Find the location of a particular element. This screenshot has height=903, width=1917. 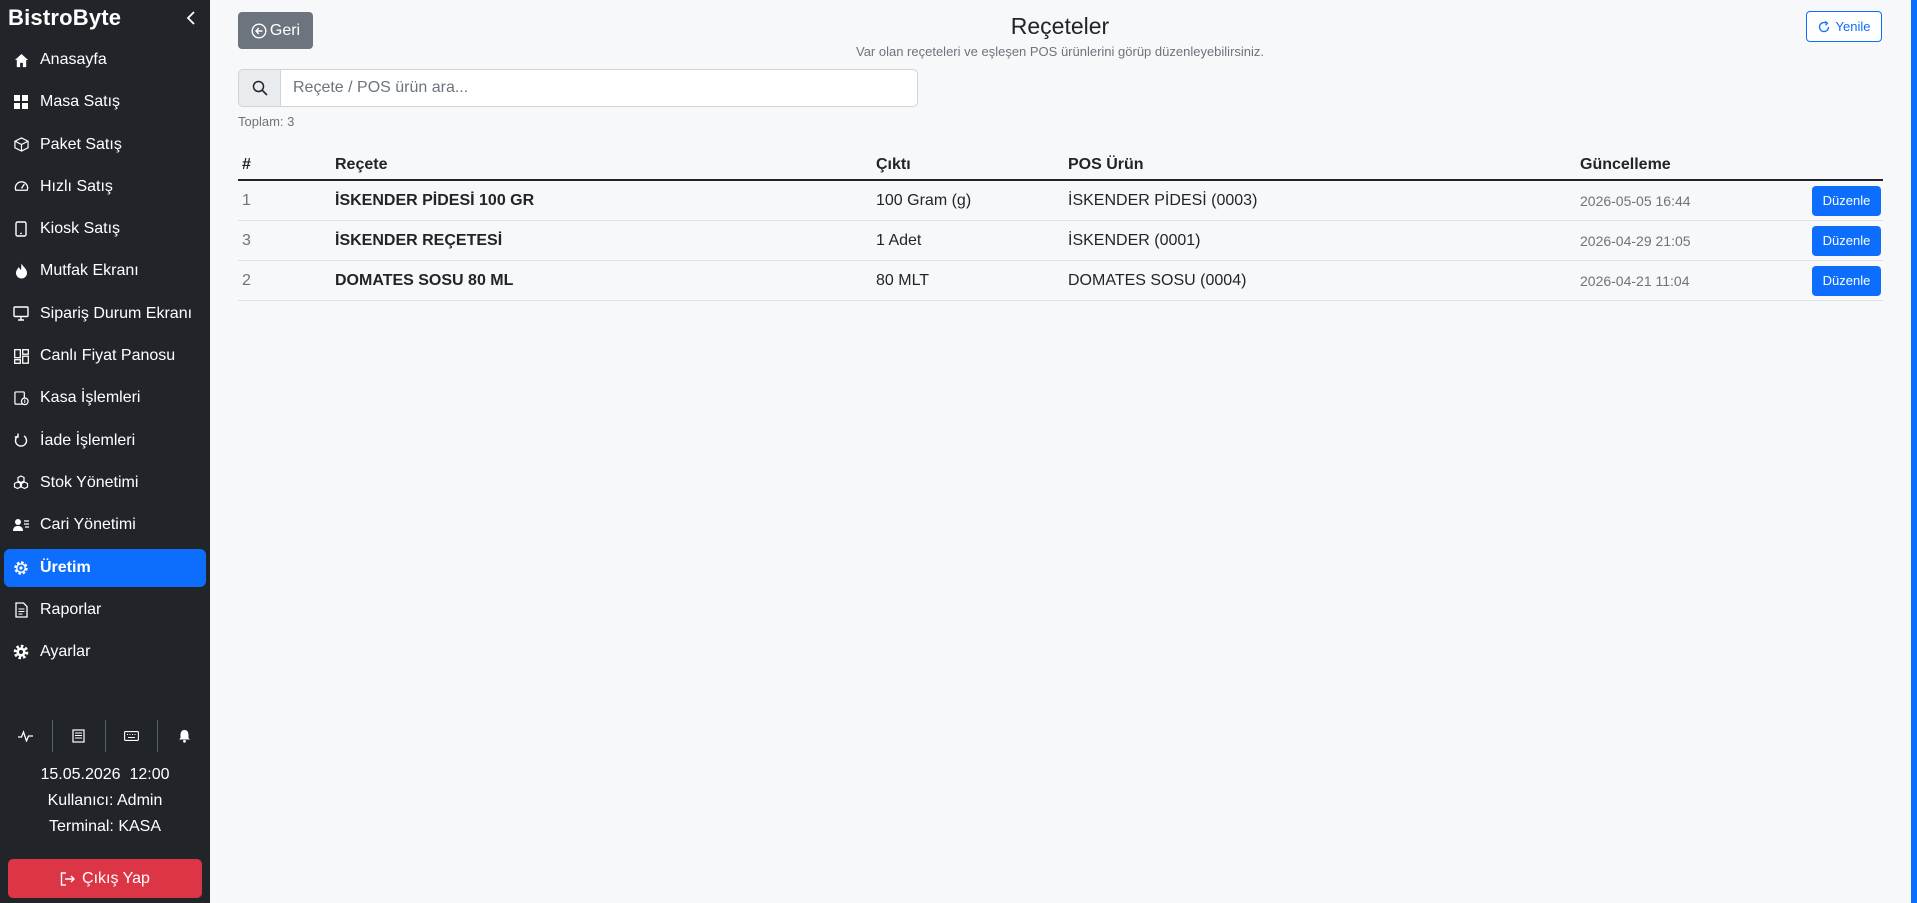

session-user: Kullanıcı: Admin is located at coordinates (105, 800).